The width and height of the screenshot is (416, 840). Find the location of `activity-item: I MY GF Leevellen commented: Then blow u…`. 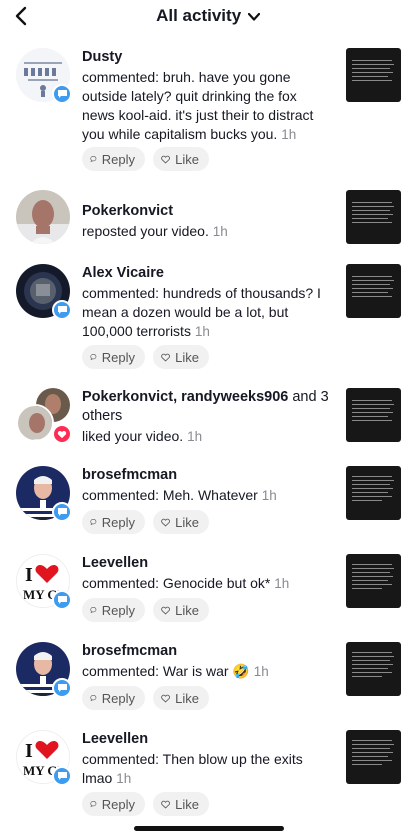

activity-item: I MY GF Leevellen commented: Then blow u… is located at coordinates (208, 774).